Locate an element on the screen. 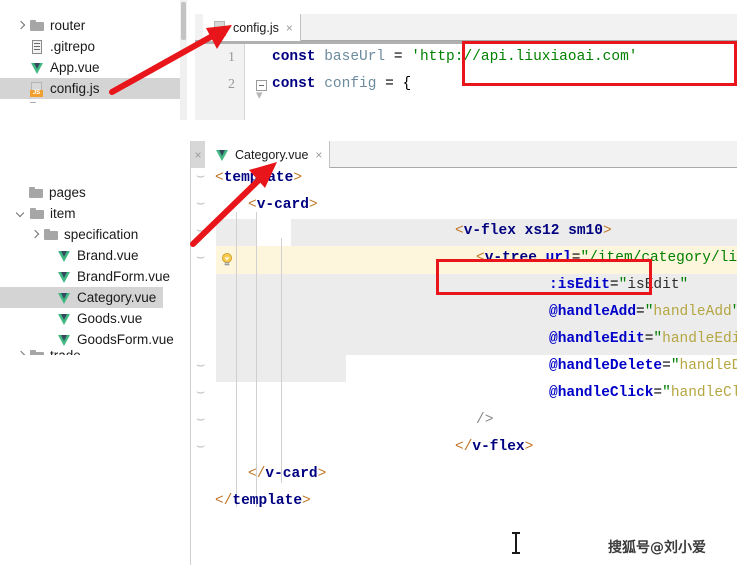 Image resolution: width=737 pixels, height=565 pixels. tree-item-label: specification is located at coordinates (101, 234).